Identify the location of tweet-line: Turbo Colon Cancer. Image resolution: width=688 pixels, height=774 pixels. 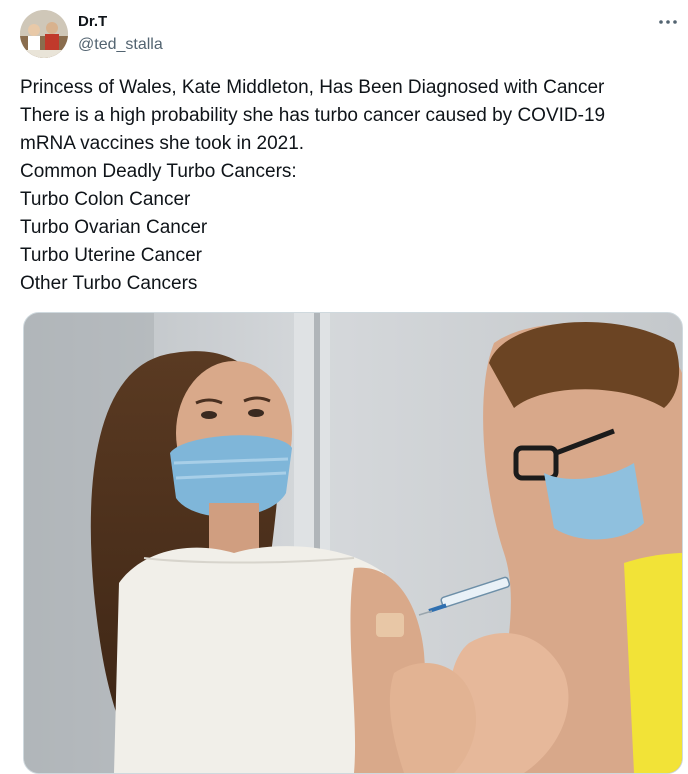
(105, 199).